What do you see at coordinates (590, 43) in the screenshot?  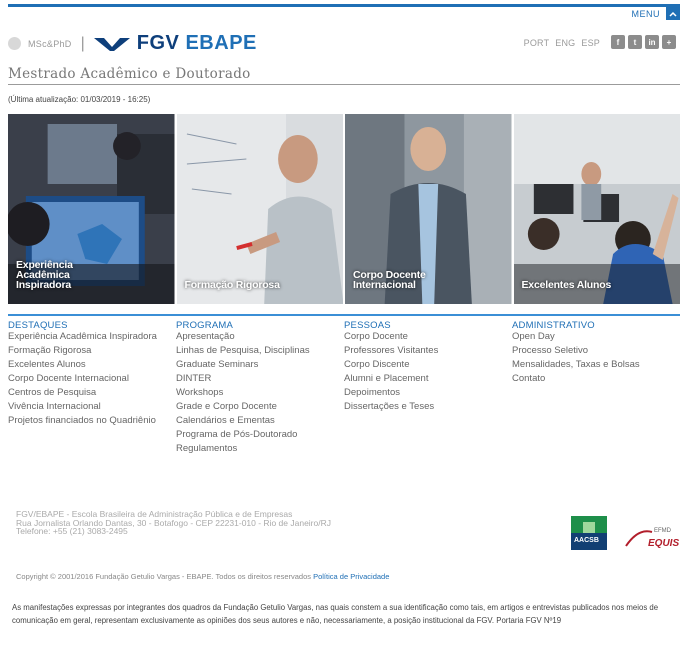 I see `lang-esp: ESP` at bounding box center [590, 43].